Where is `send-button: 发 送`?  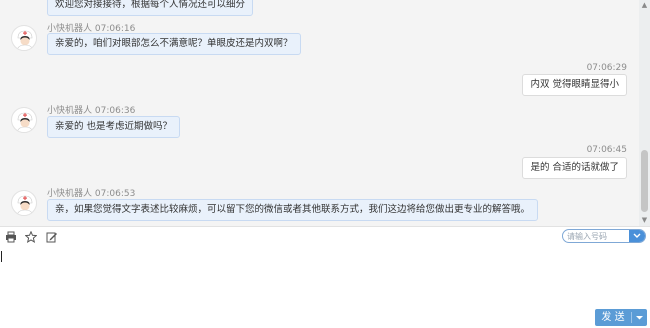
send-button: 发 送 is located at coordinates (621, 317).